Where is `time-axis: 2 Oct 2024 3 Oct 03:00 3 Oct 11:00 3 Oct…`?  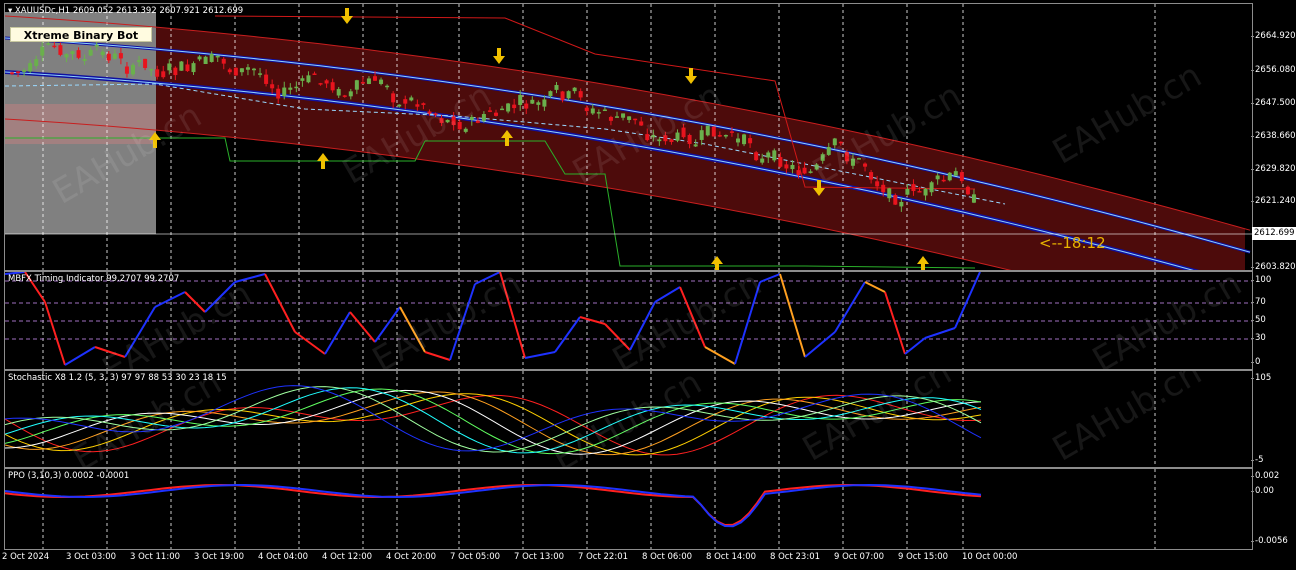
time-axis: 2 Oct 2024 3 Oct 03:00 3 Oct 11:00 3 Oct… is located at coordinates (626, 559).